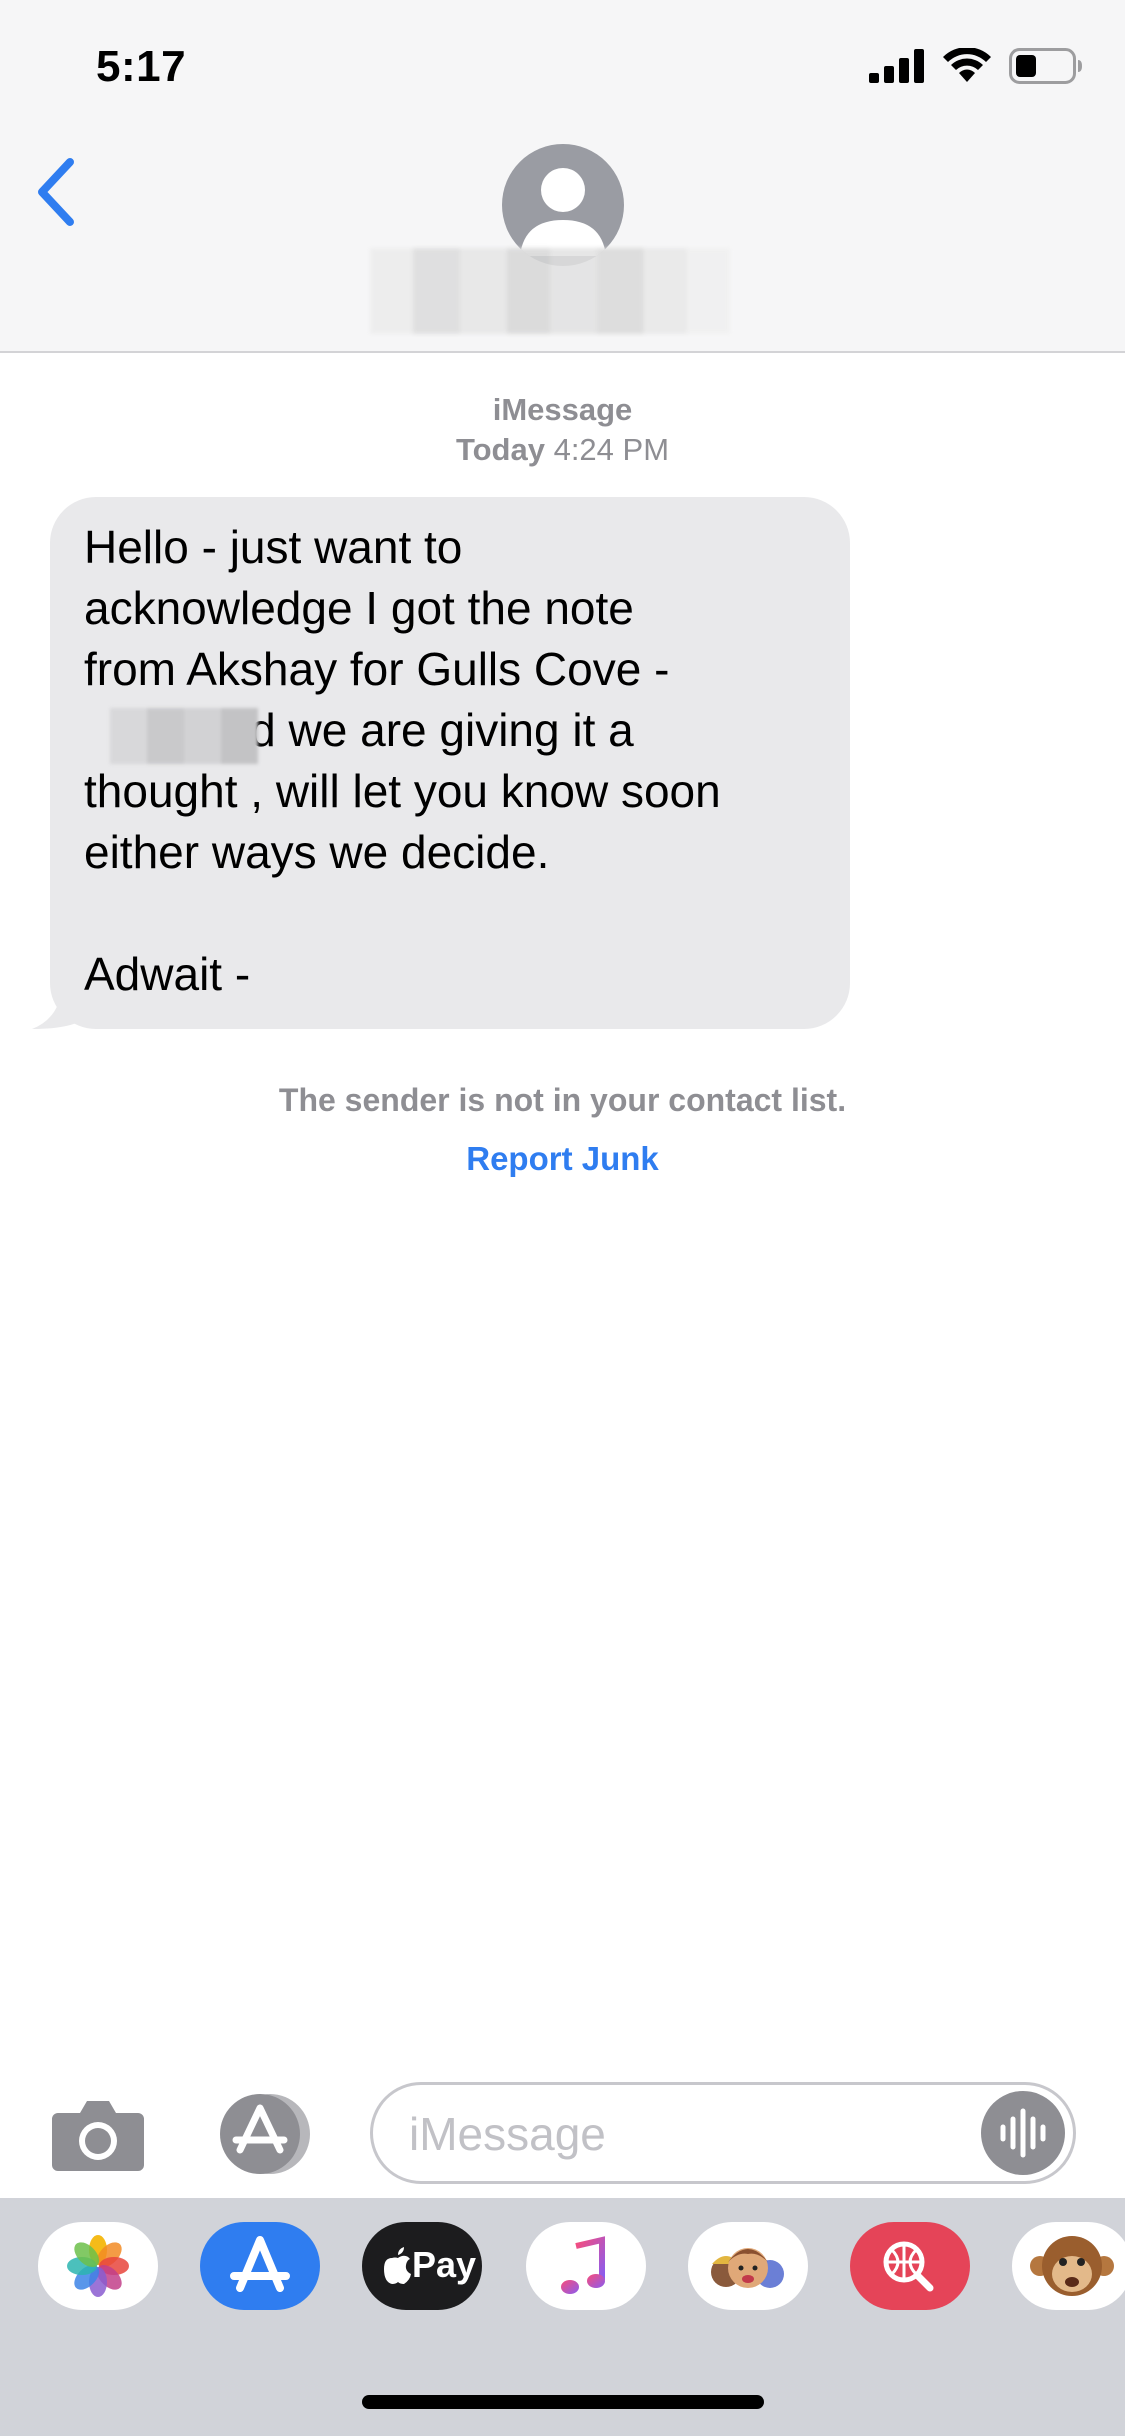  I want to click on monkey-face-icon, so click(1072, 2266).